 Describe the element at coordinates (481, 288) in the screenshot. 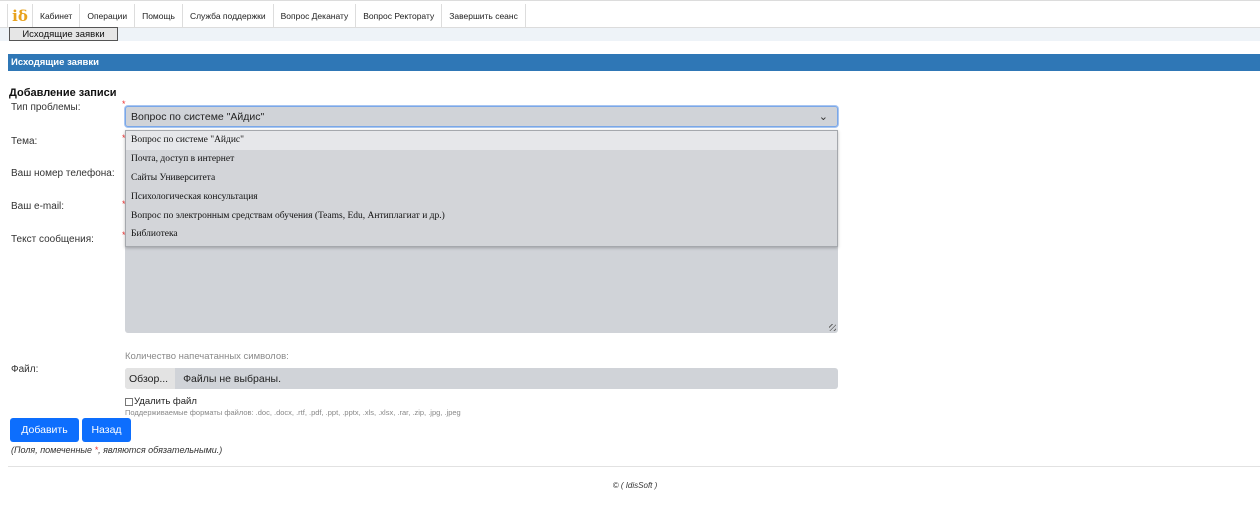

I see `message-textarea` at that location.